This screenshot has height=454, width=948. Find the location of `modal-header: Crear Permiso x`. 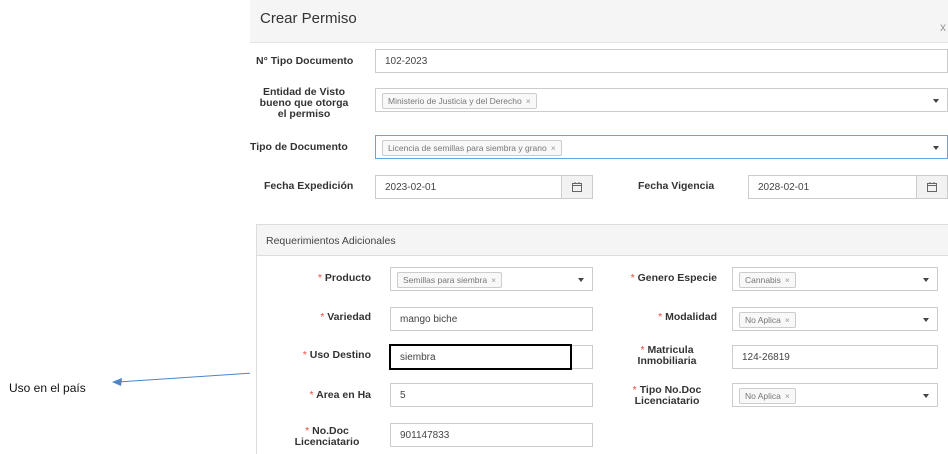

modal-header: Crear Permiso x is located at coordinates (599, 21).